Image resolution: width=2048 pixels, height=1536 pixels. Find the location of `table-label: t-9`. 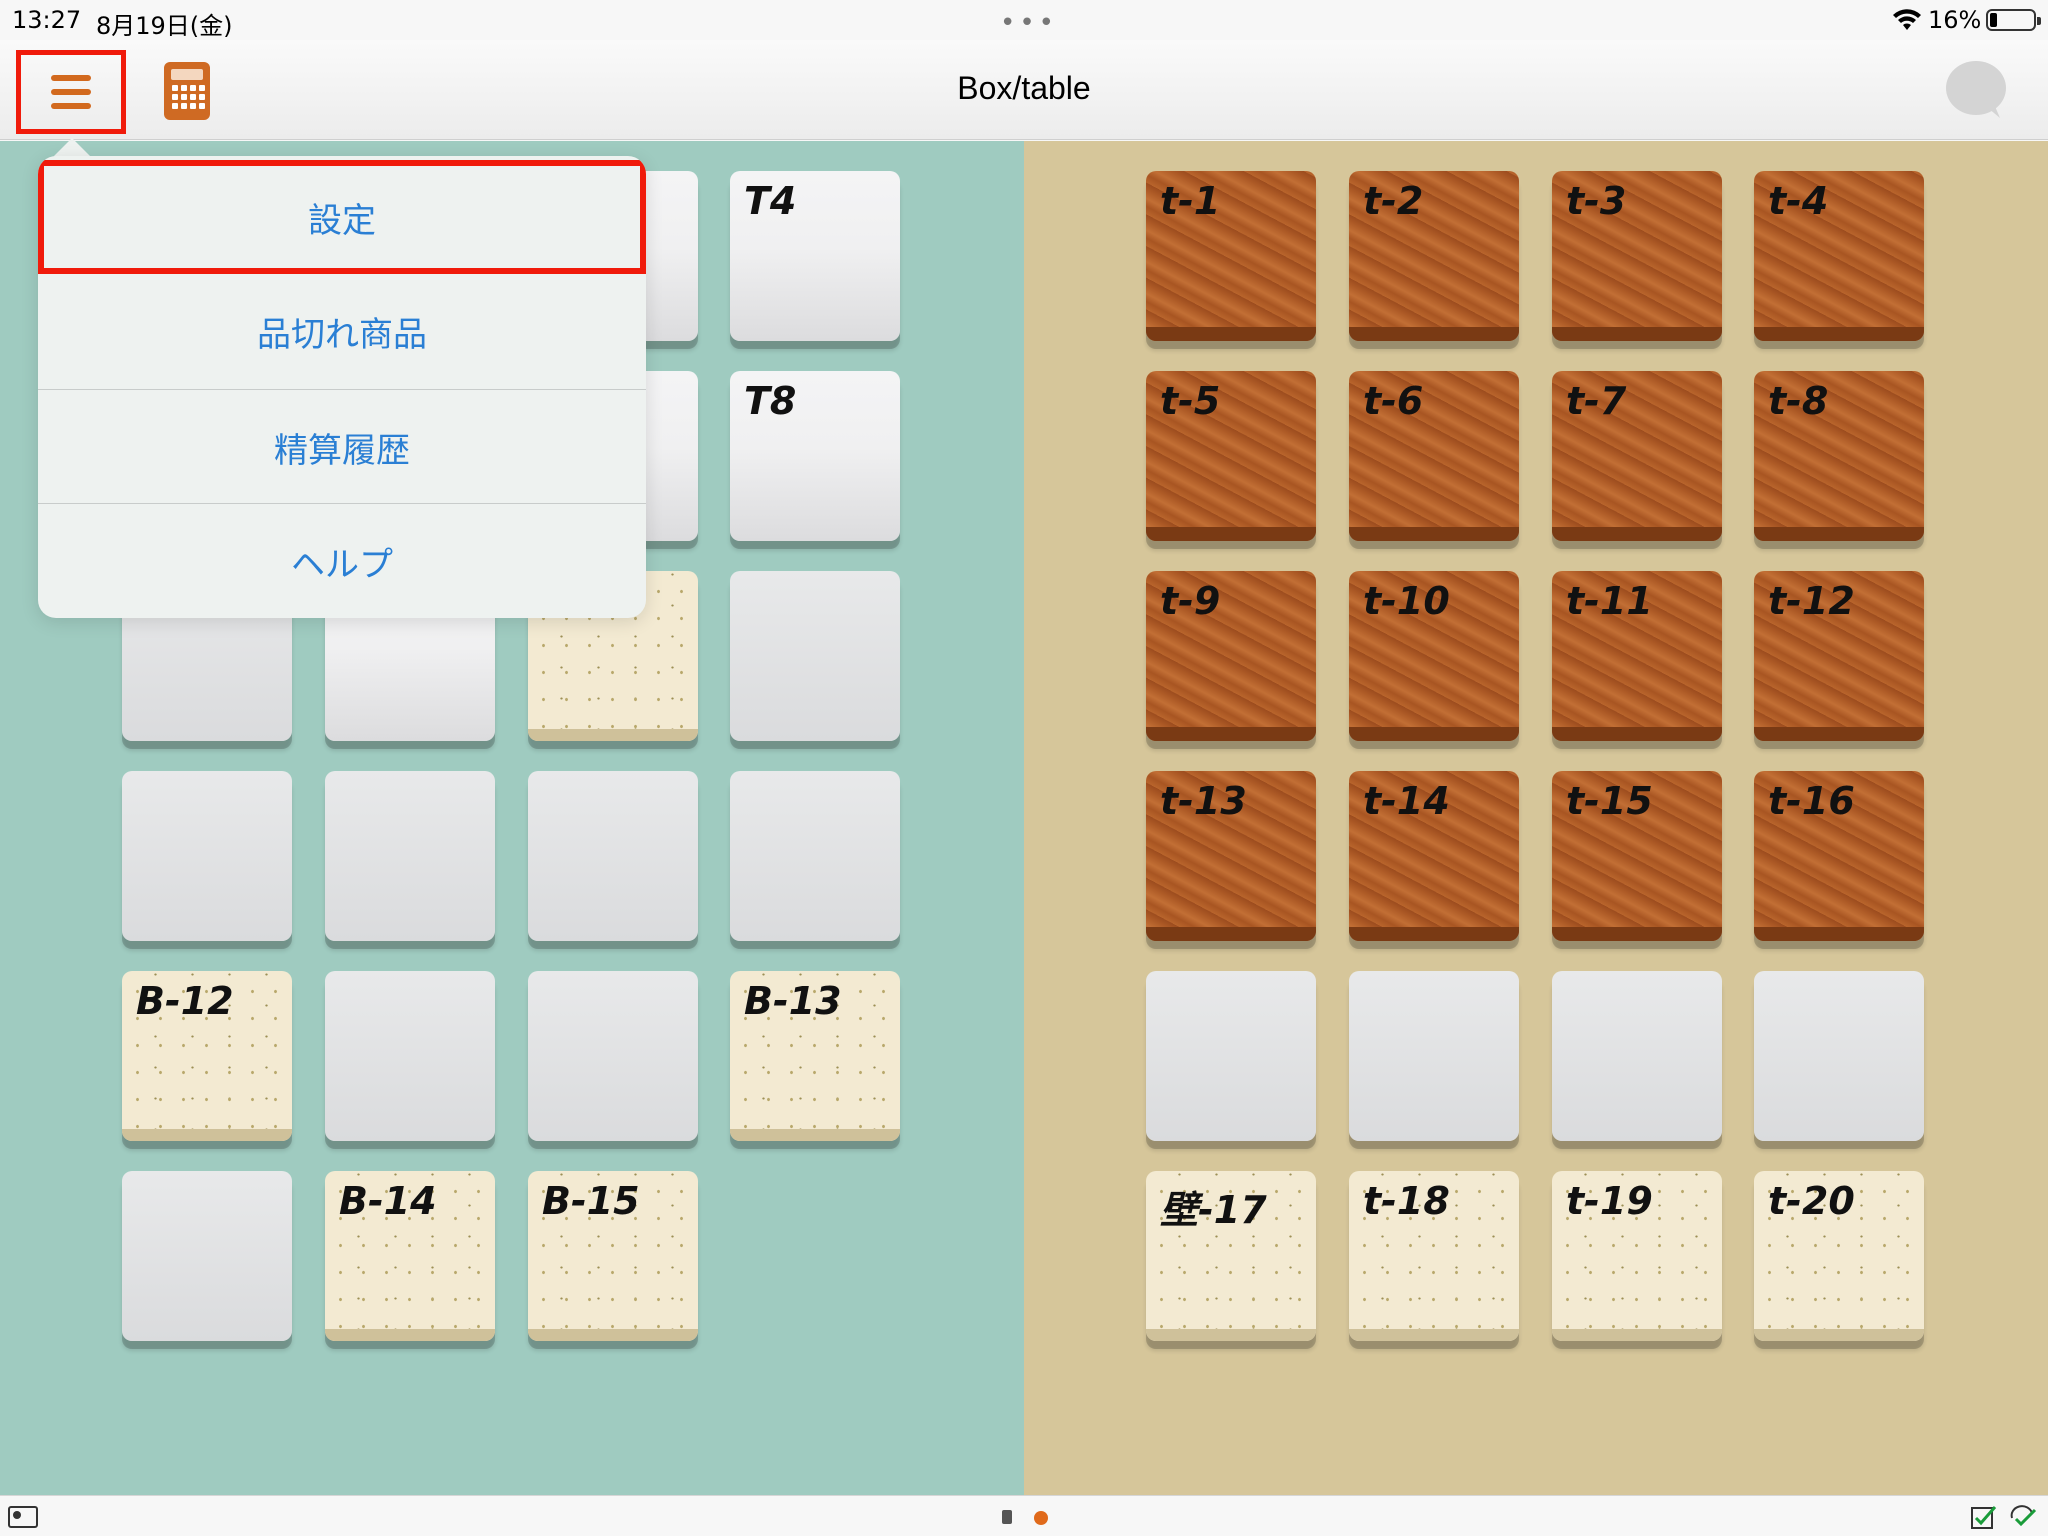

table-label: t-9 is located at coordinates (1190, 601).